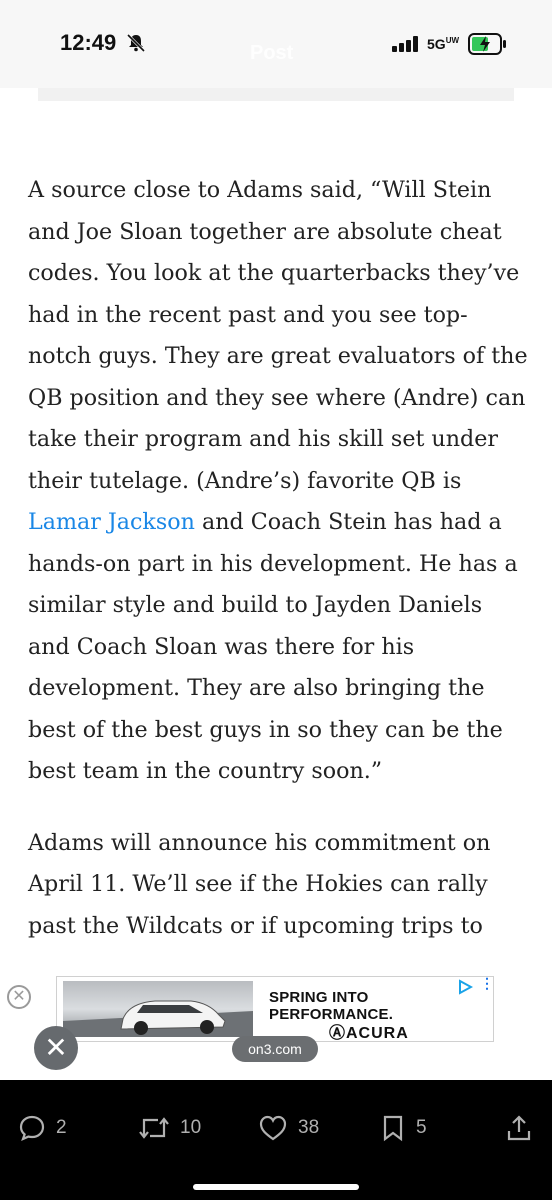 This screenshot has width=552, height=1200. What do you see at coordinates (273, 1128) in the screenshot?
I see `like-icon` at bounding box center [273, 1128].